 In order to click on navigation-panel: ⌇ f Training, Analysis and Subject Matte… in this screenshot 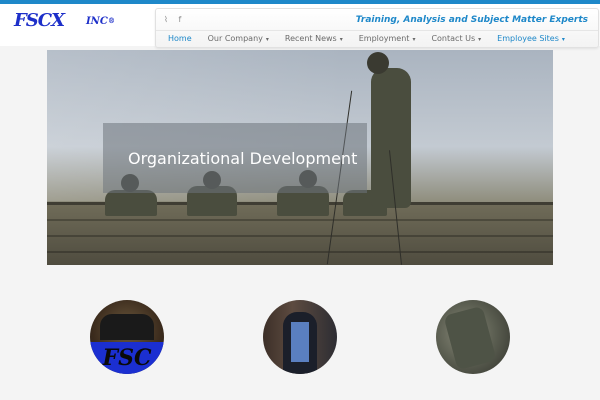, I will do `click(377, 28)`.